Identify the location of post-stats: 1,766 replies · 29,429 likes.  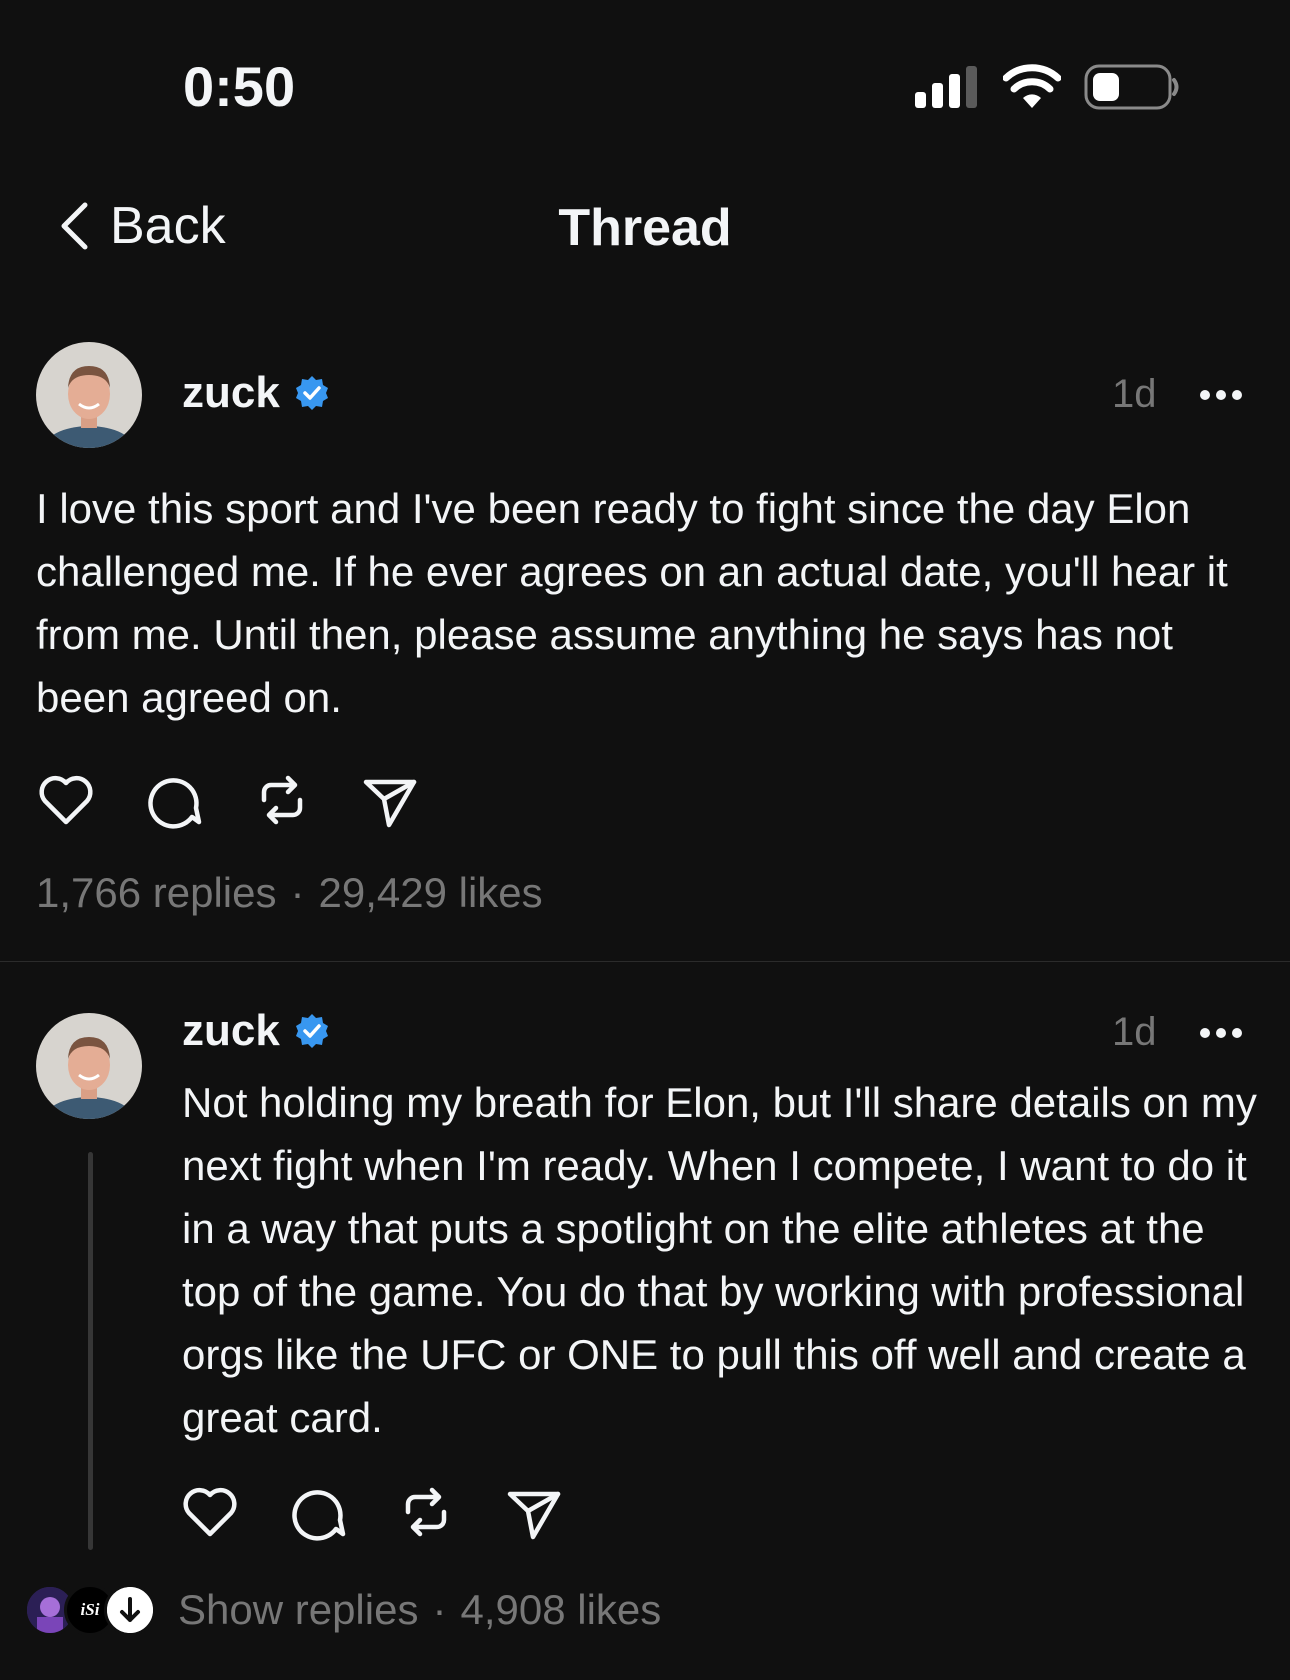
(289, 893).